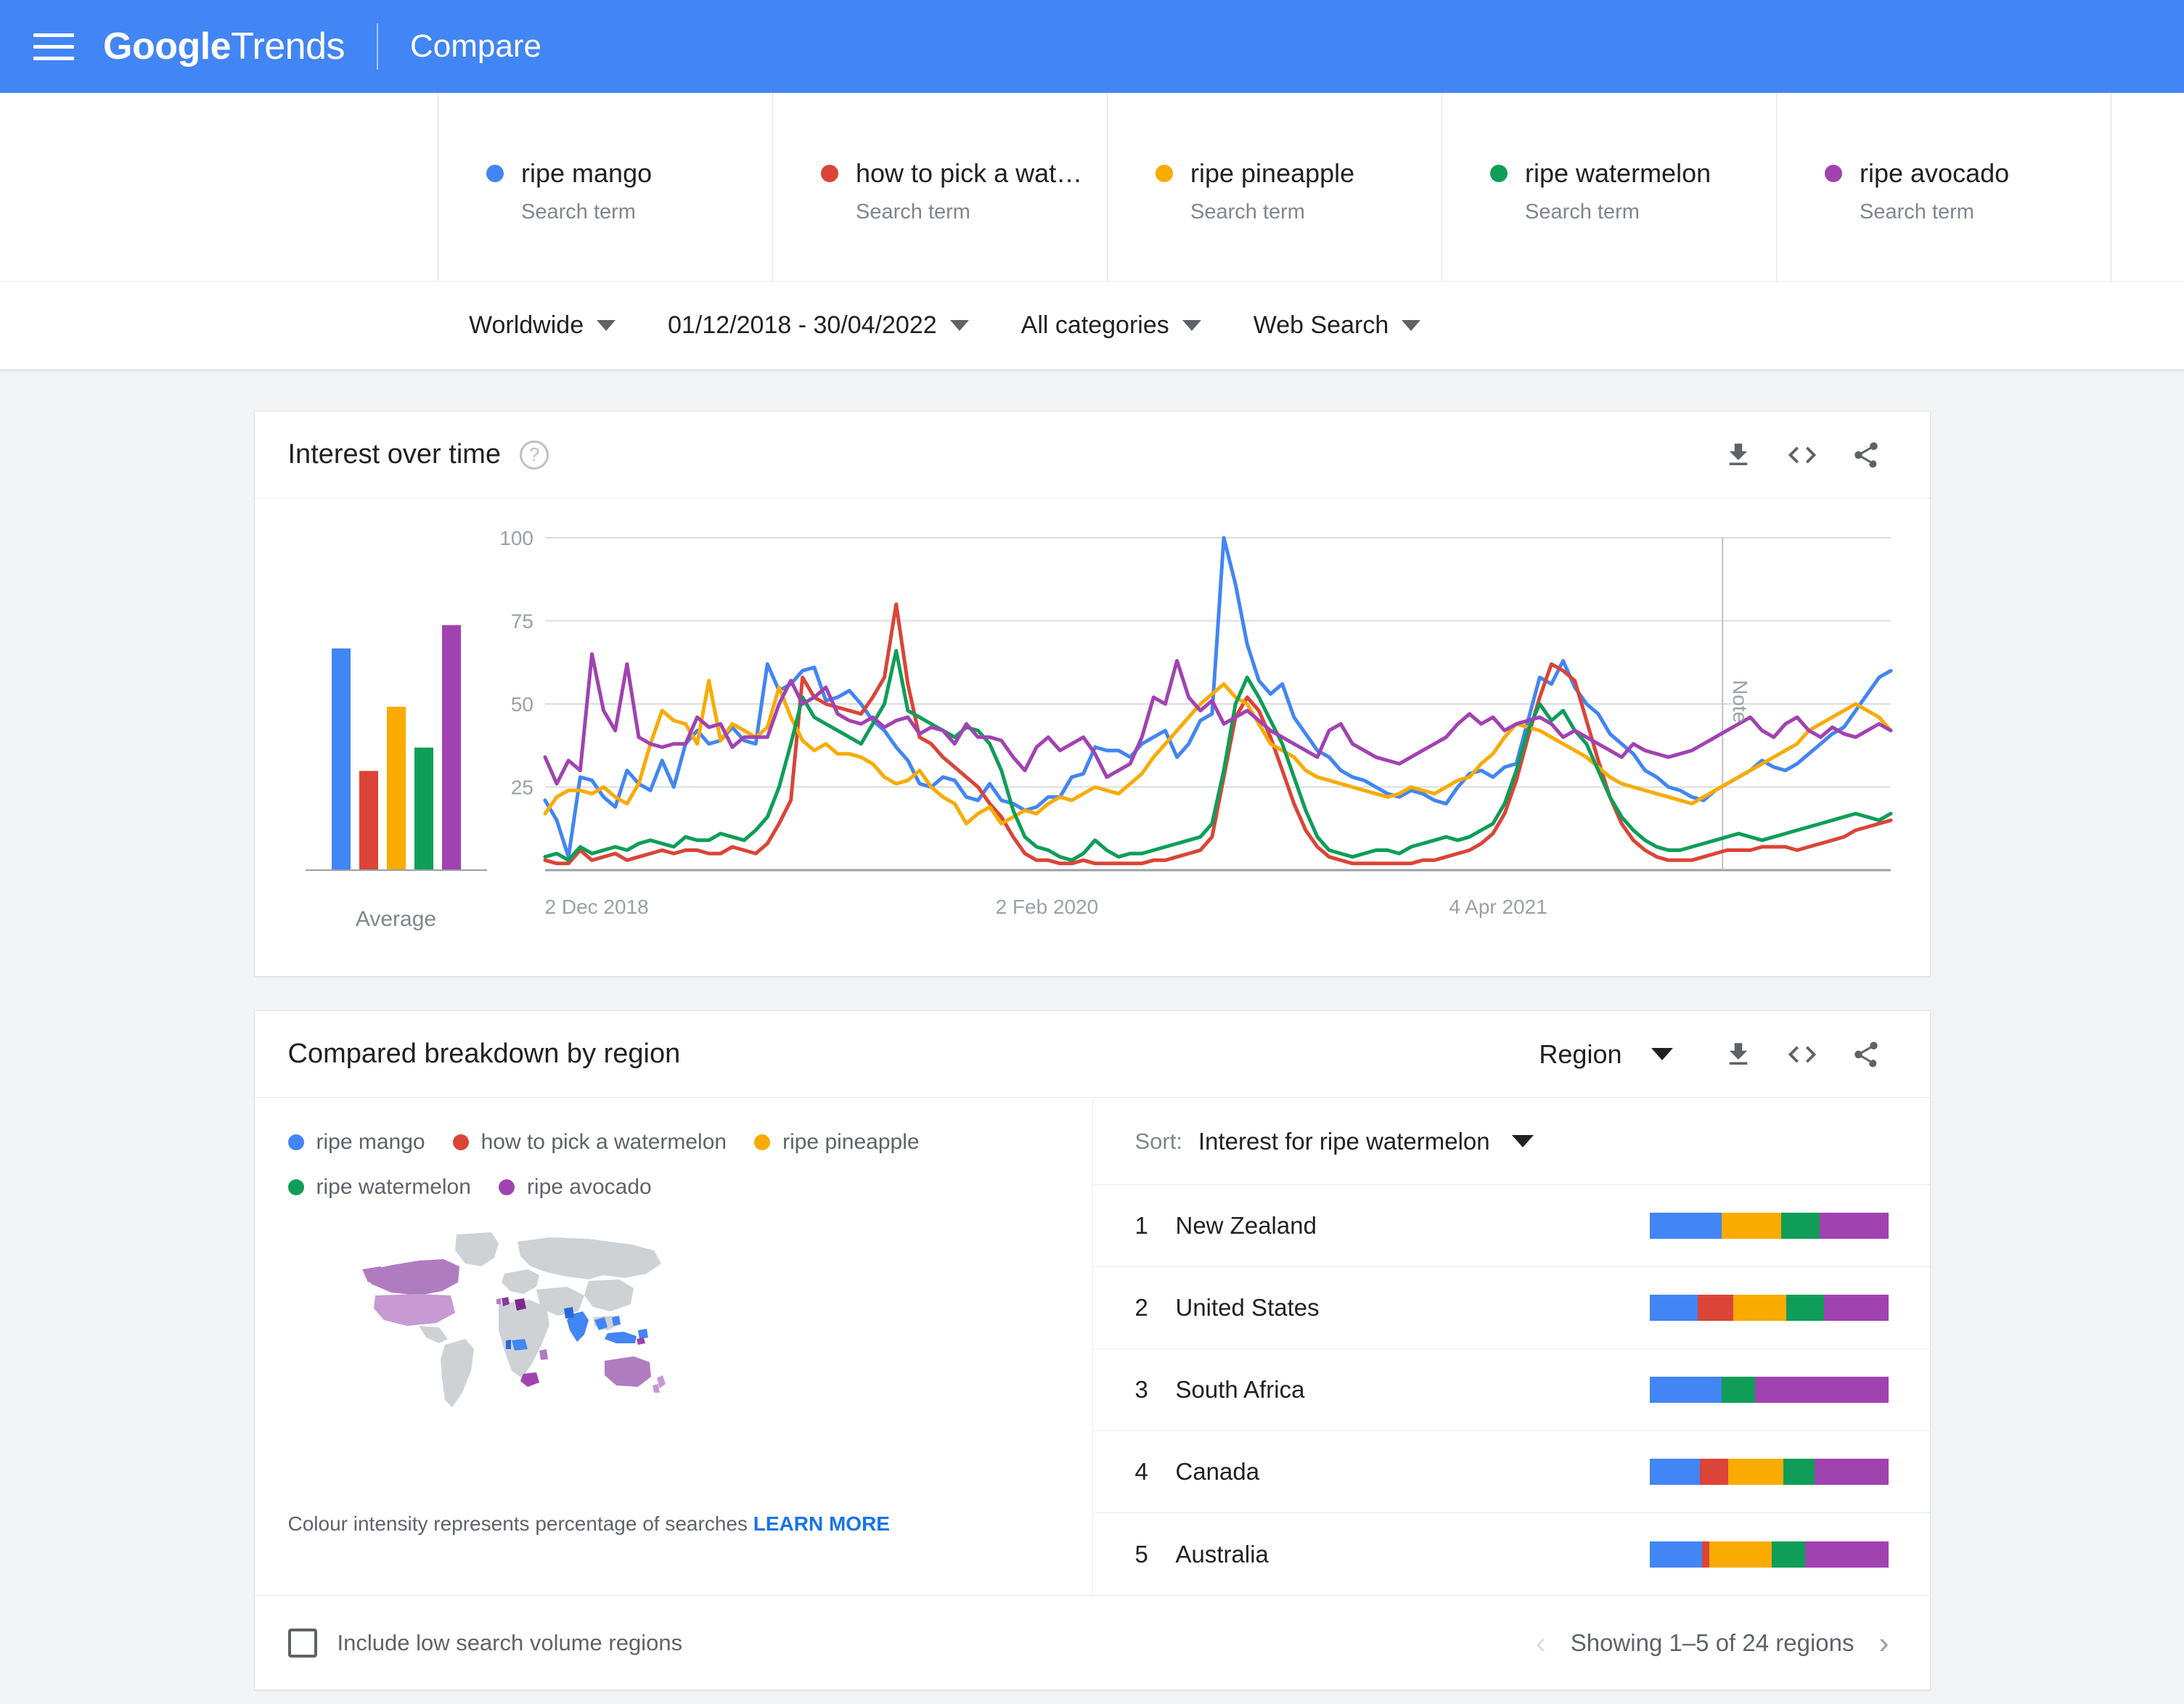  What do you see at coordinates (1141, 1389) in the screenshot?
I see `region-rank: 3` at bounding box center [1141, 1389].